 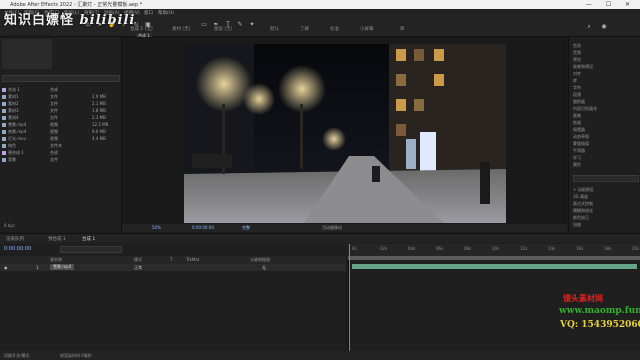 I want to click on panel-item: 信息, so click(x=577, y=46).